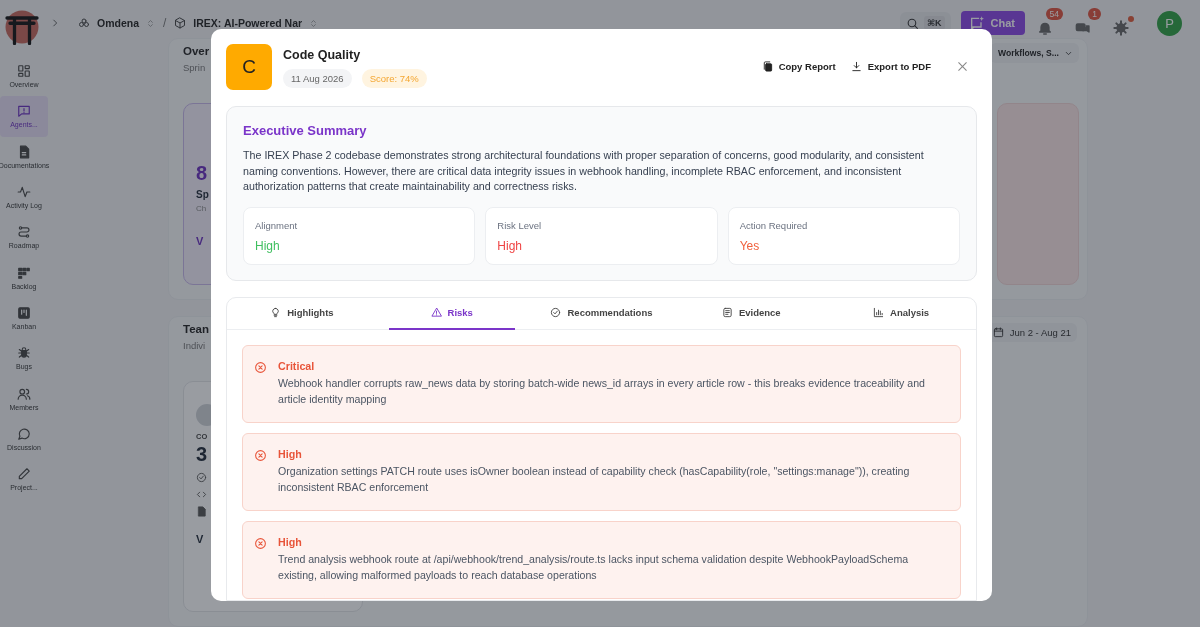  Describe the element at coordinates (202, 194) in the screenshot. I see `stat-title: Sp` at that location.